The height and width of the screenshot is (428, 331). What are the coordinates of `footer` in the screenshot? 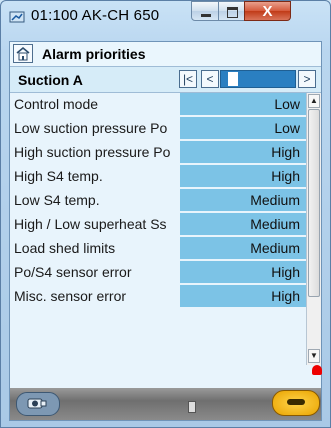 It's located at (166, 392).